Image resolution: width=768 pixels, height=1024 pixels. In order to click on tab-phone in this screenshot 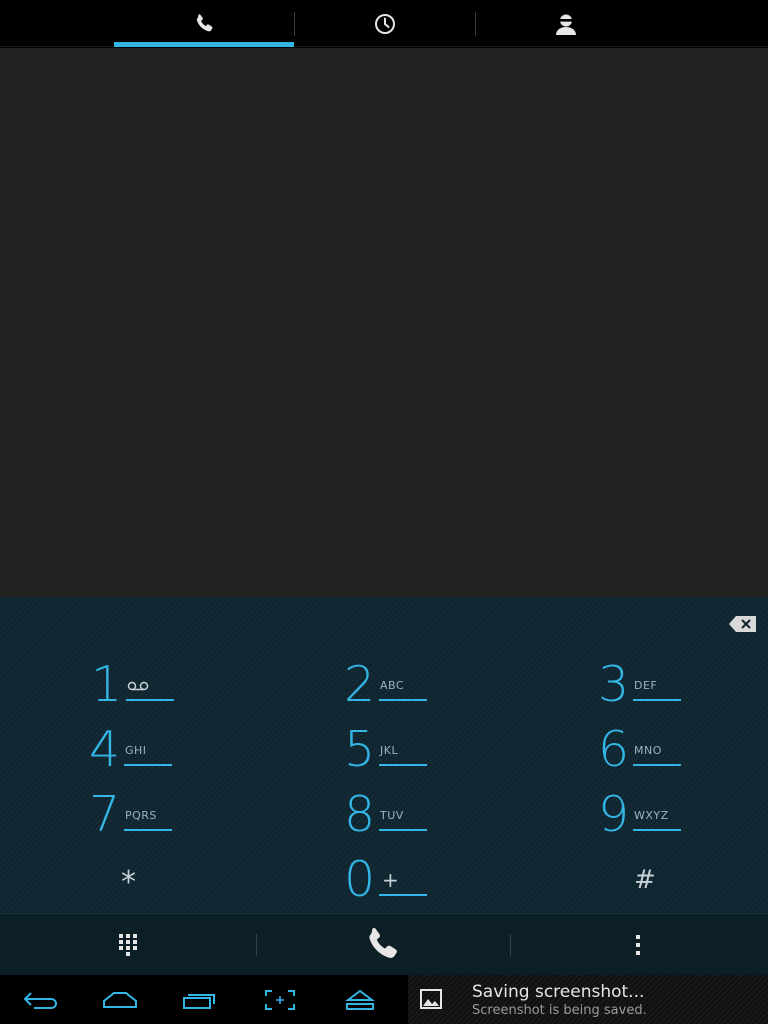, I will do `click(204, 23)`.